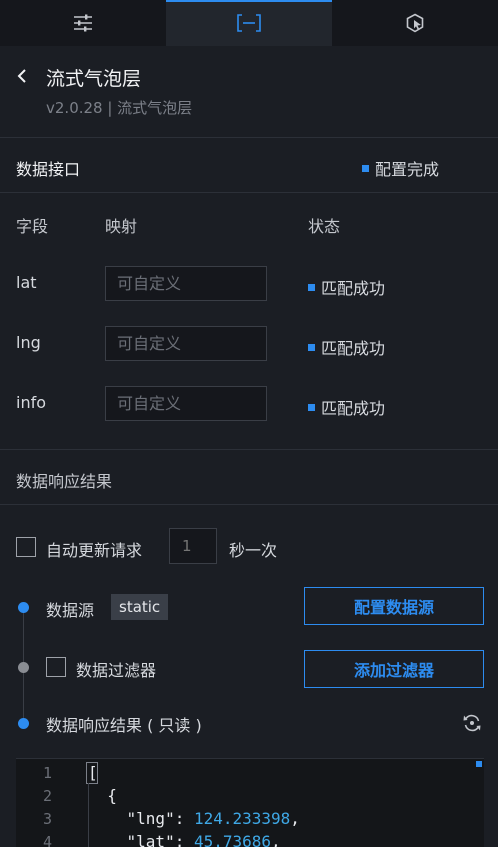 This screenshot has height=847, width=498. Describe the element at coordinates (94, 79) in the screenshot. I see `component-title: 流式气泡层` at that location.